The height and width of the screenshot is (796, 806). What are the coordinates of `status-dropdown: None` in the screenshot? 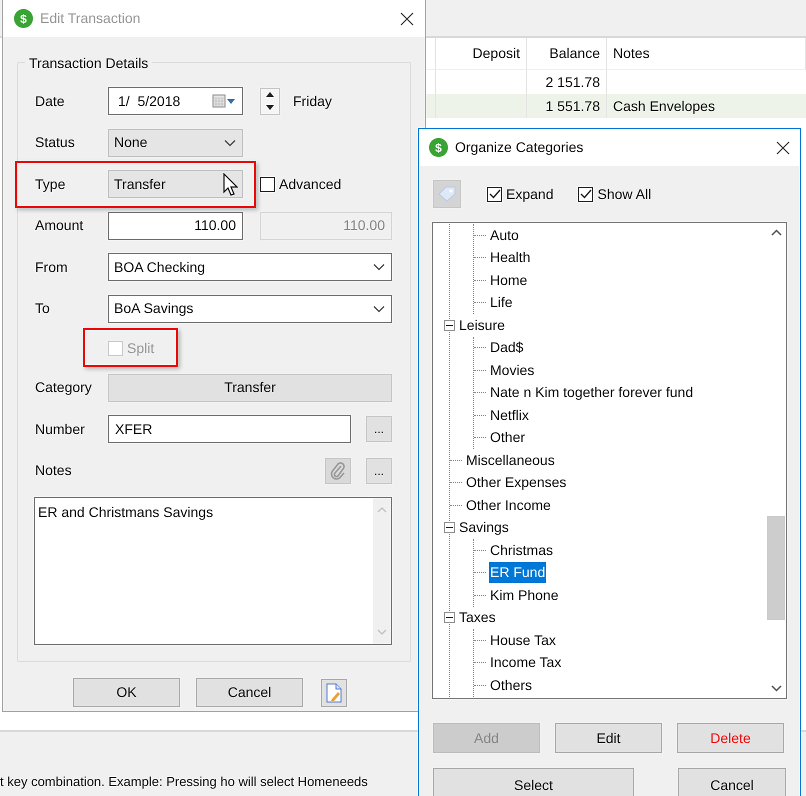 It's located at (175, 142).